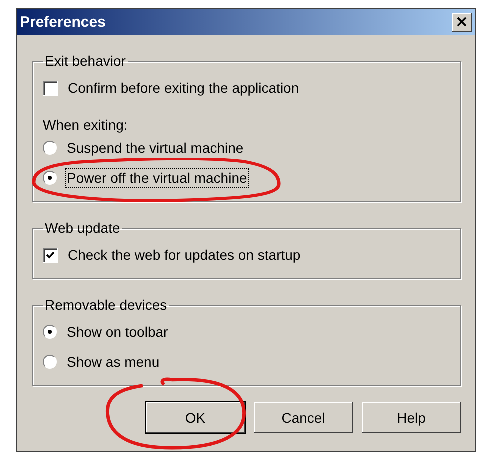 The image size is (484, 464). Describe the element at coordinates (117, 332) in the screenshot. I see `radio-label: Show on toolbar` at that location.